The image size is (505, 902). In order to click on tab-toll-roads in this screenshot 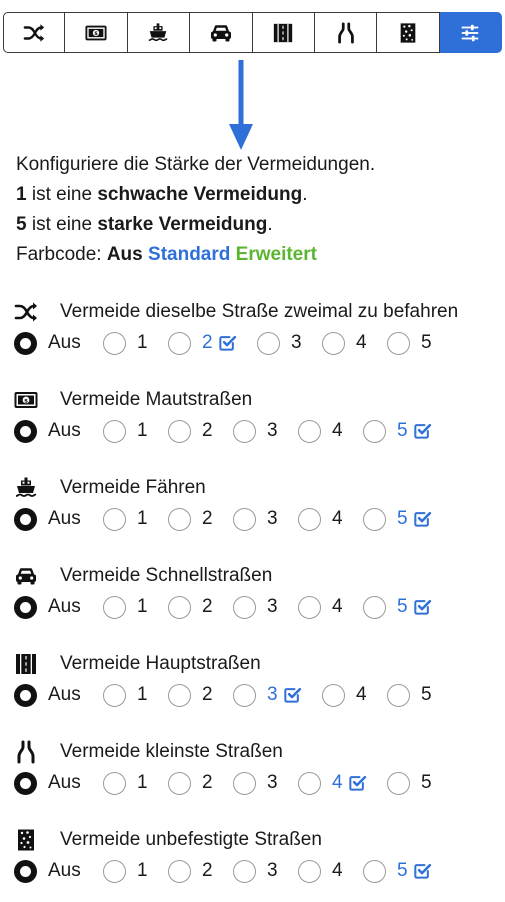, I will do `click(96, 32)`.